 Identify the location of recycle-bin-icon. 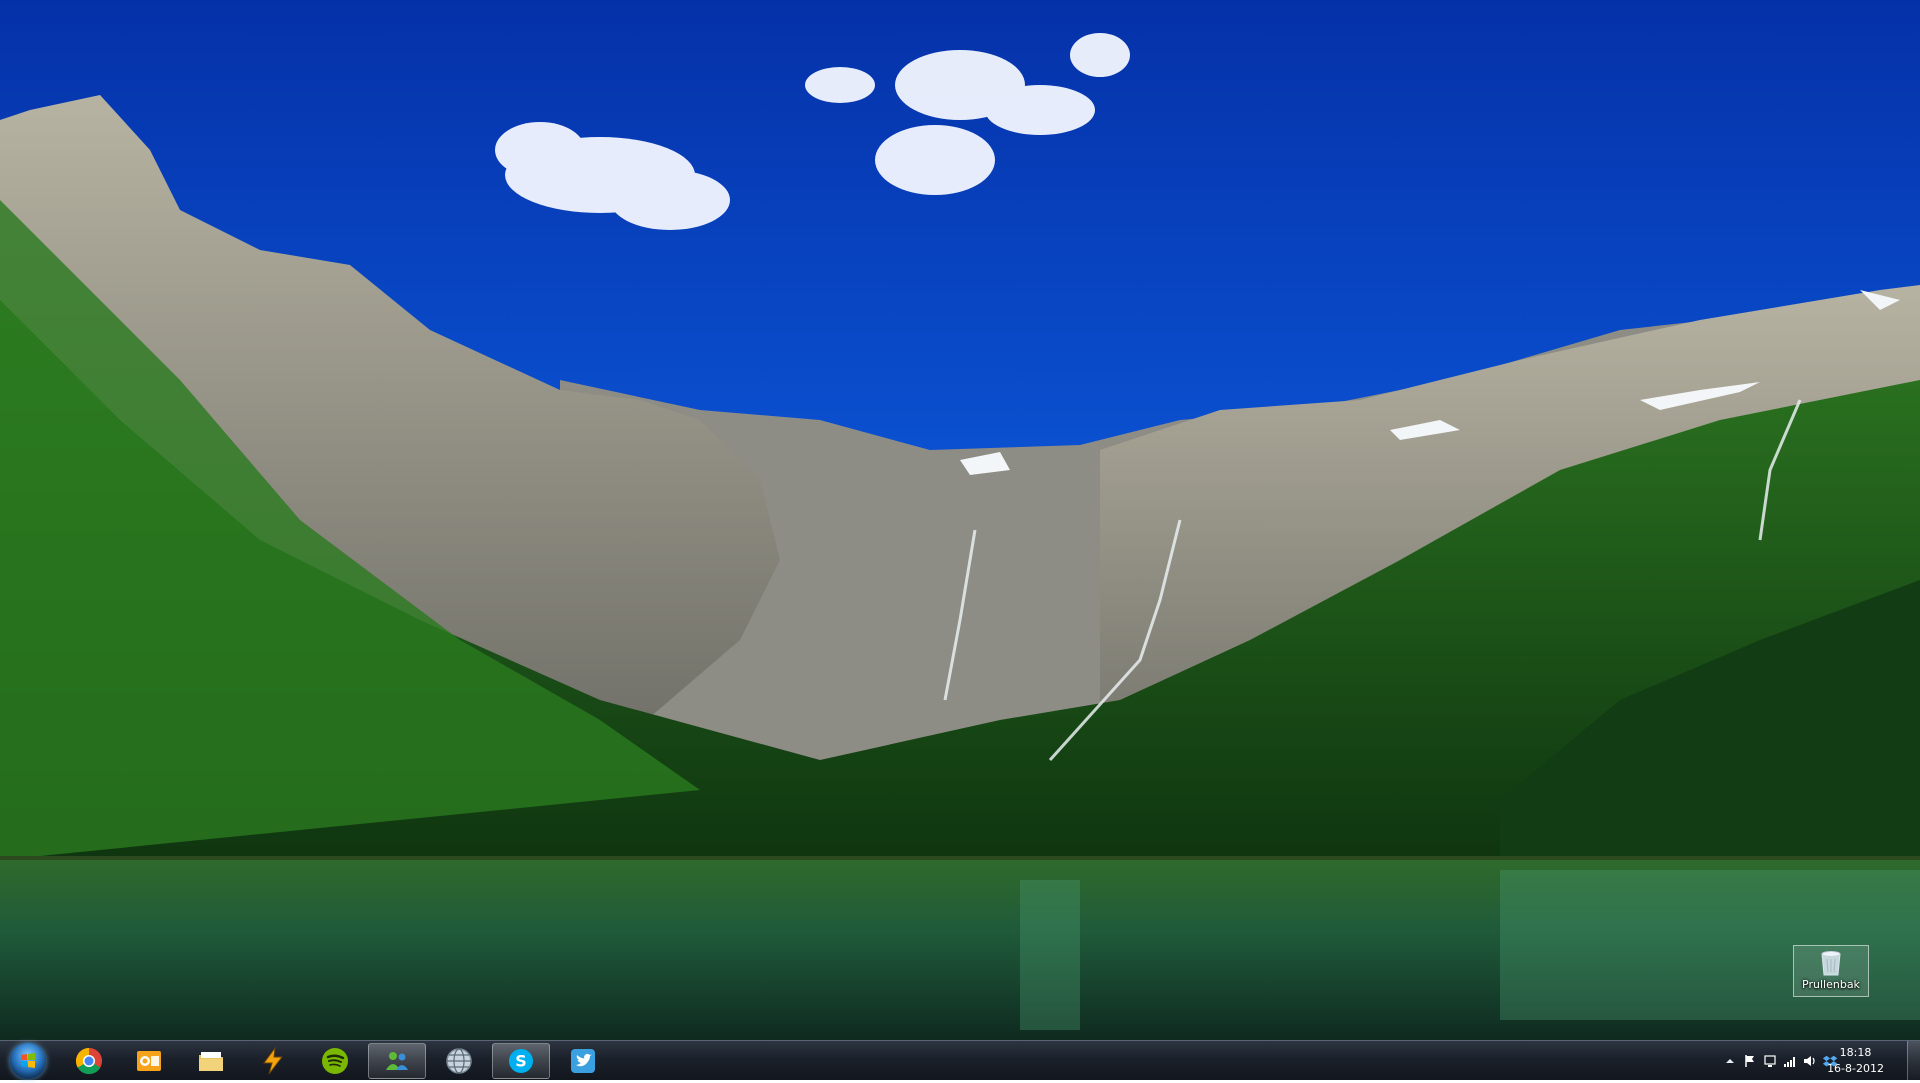
(1831, 963).